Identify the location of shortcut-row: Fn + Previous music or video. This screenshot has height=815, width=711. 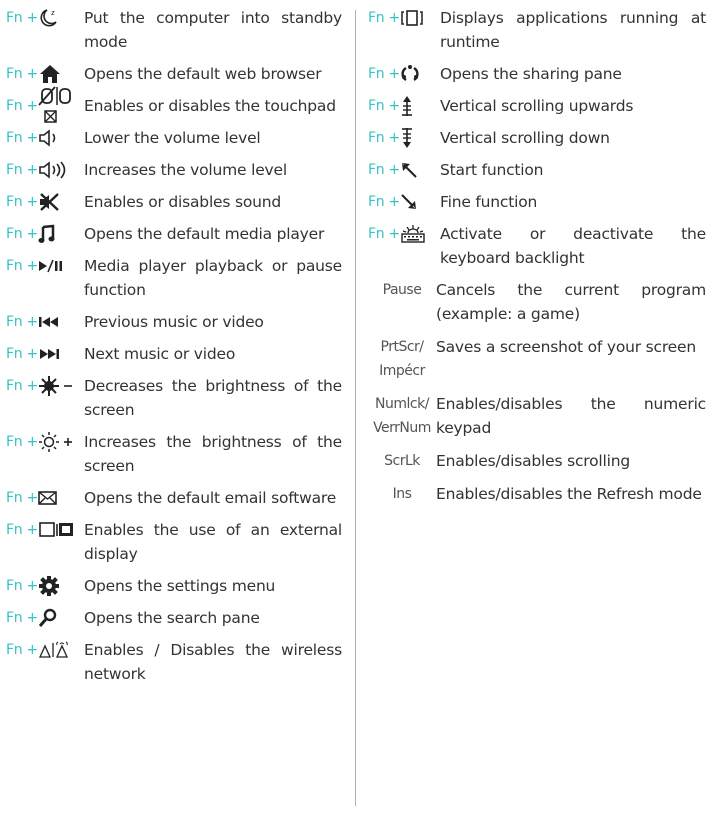
(174, 322).